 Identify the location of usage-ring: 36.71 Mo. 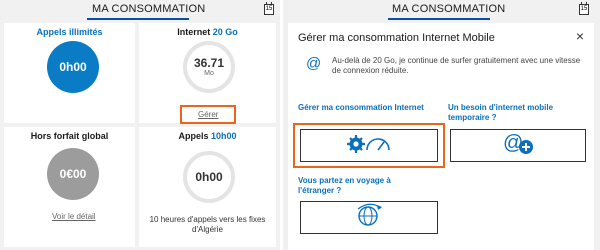
(209, 67).